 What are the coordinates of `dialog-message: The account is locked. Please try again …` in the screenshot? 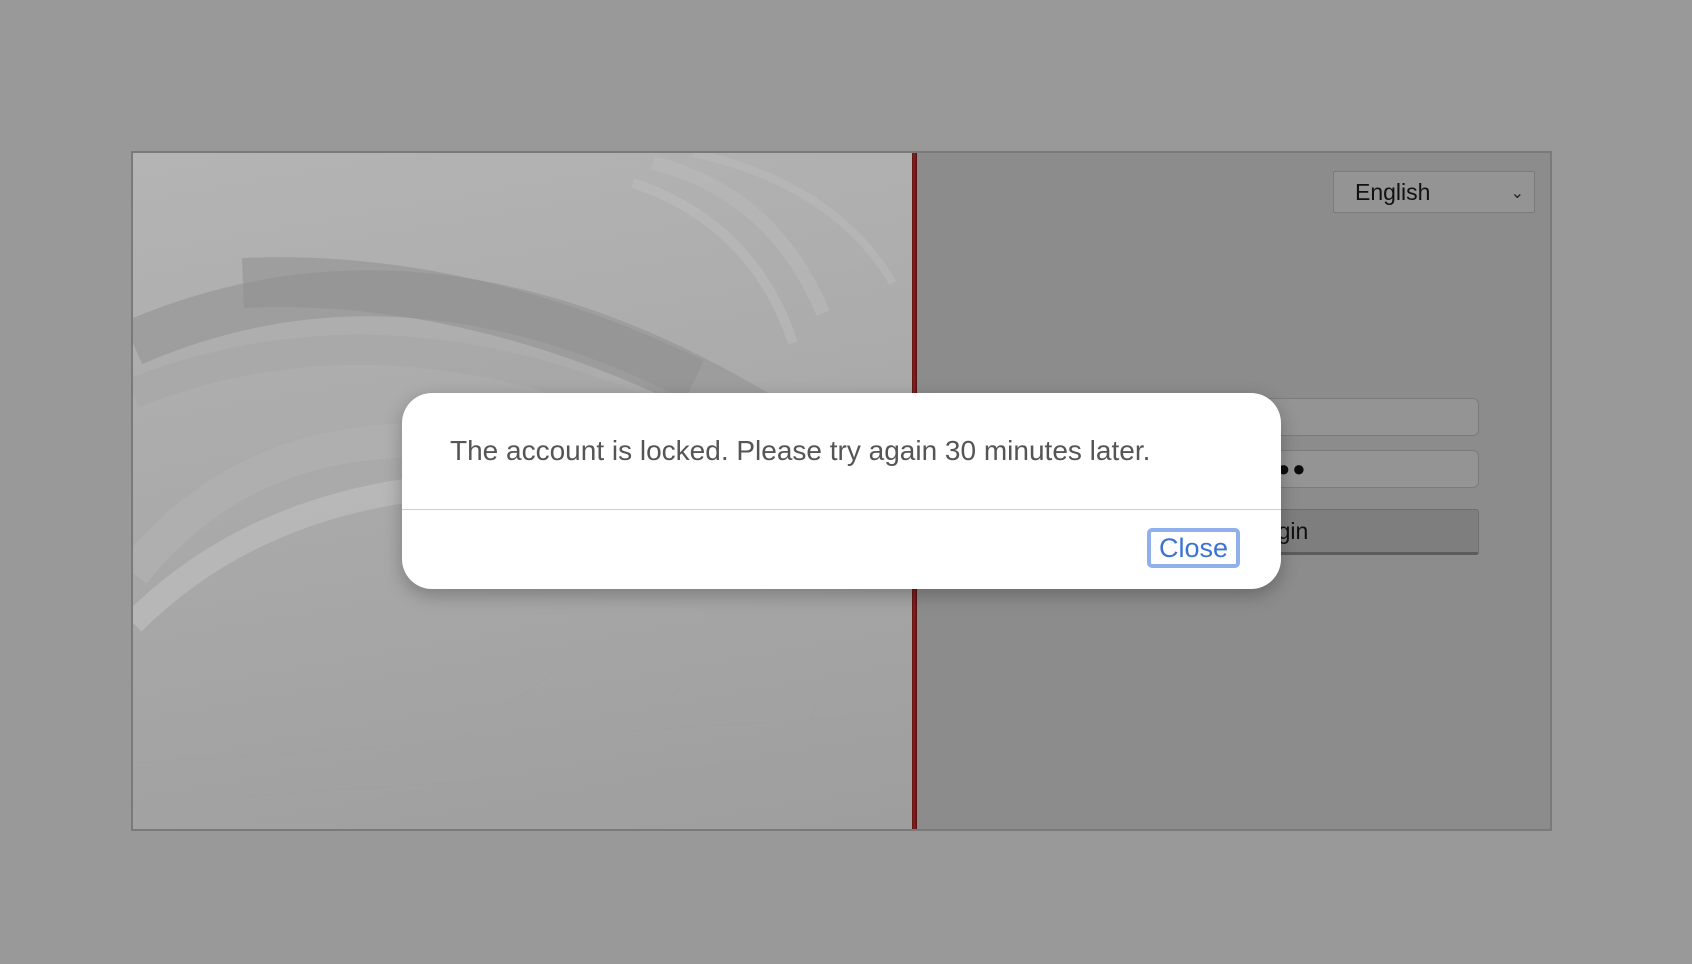 It's located at (800, 450).